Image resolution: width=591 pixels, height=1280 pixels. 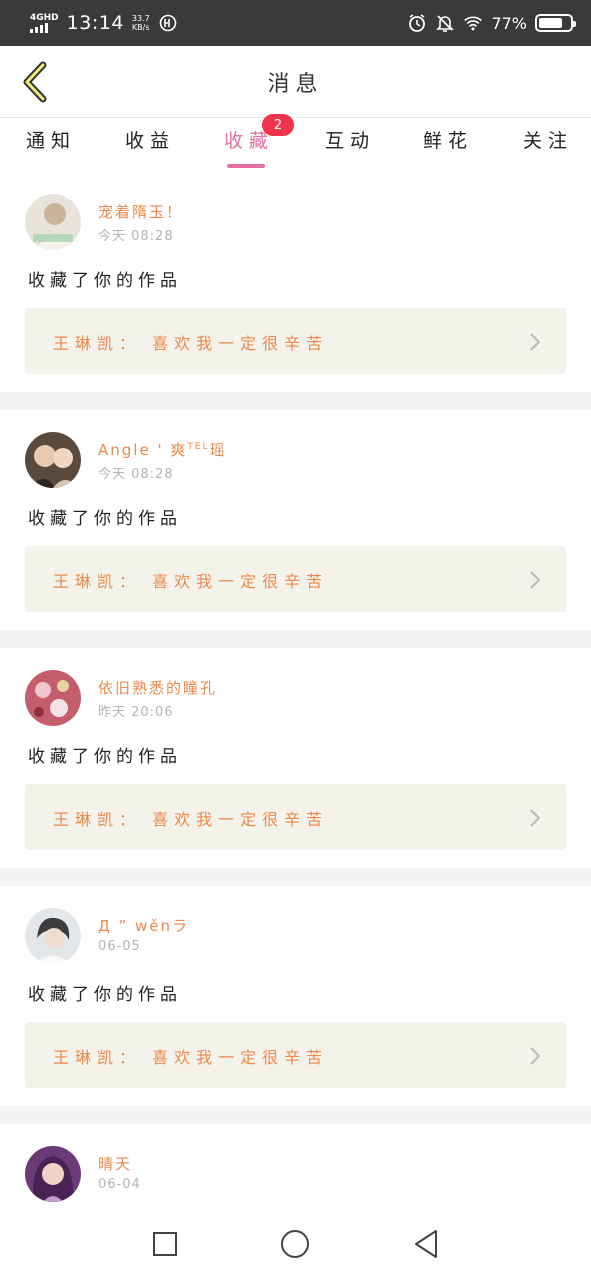 I want to click on system-nav-bar, so click(x=295, y=1244).